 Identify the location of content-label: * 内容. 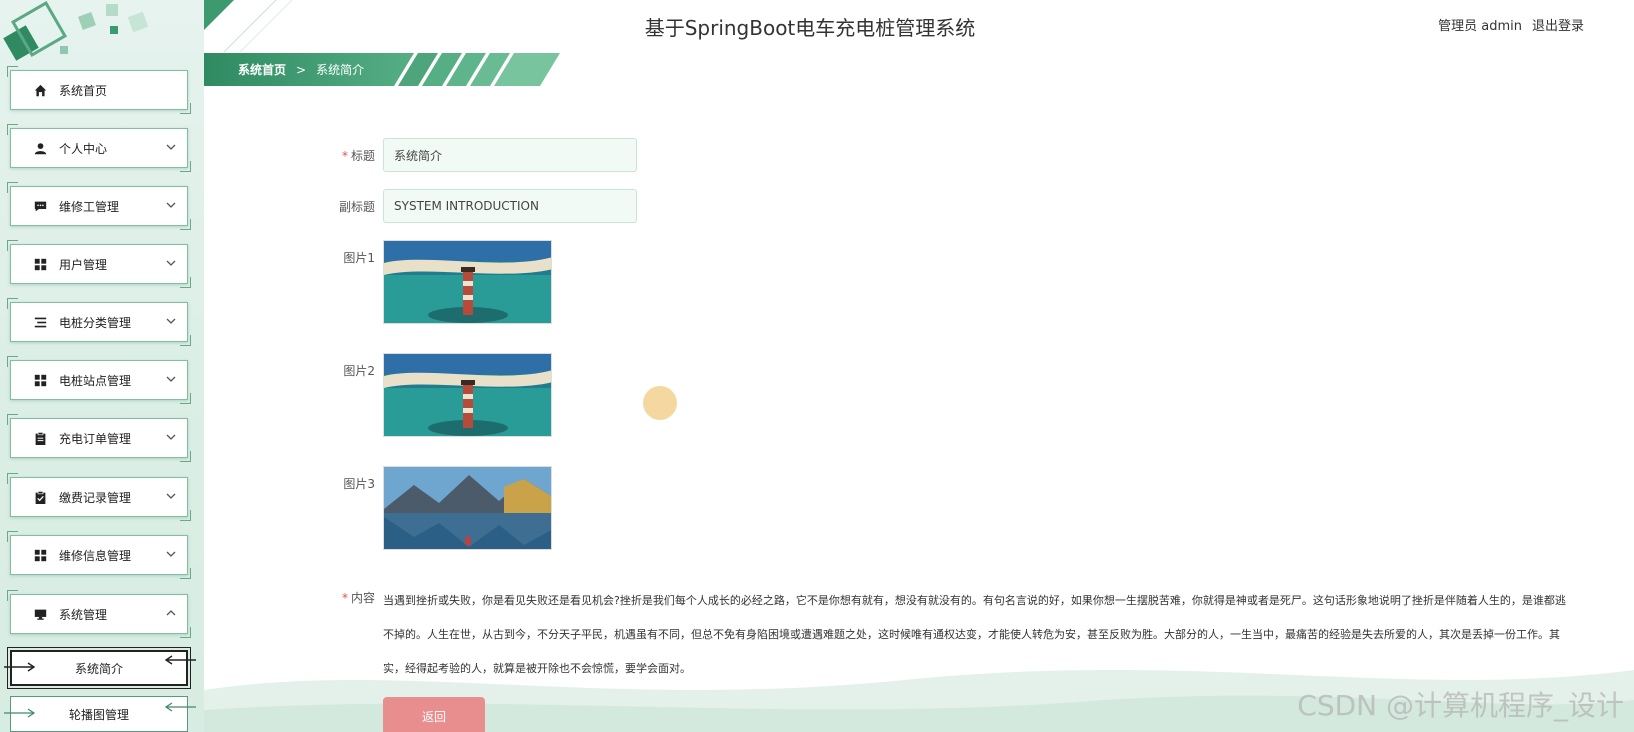
(358, 598).